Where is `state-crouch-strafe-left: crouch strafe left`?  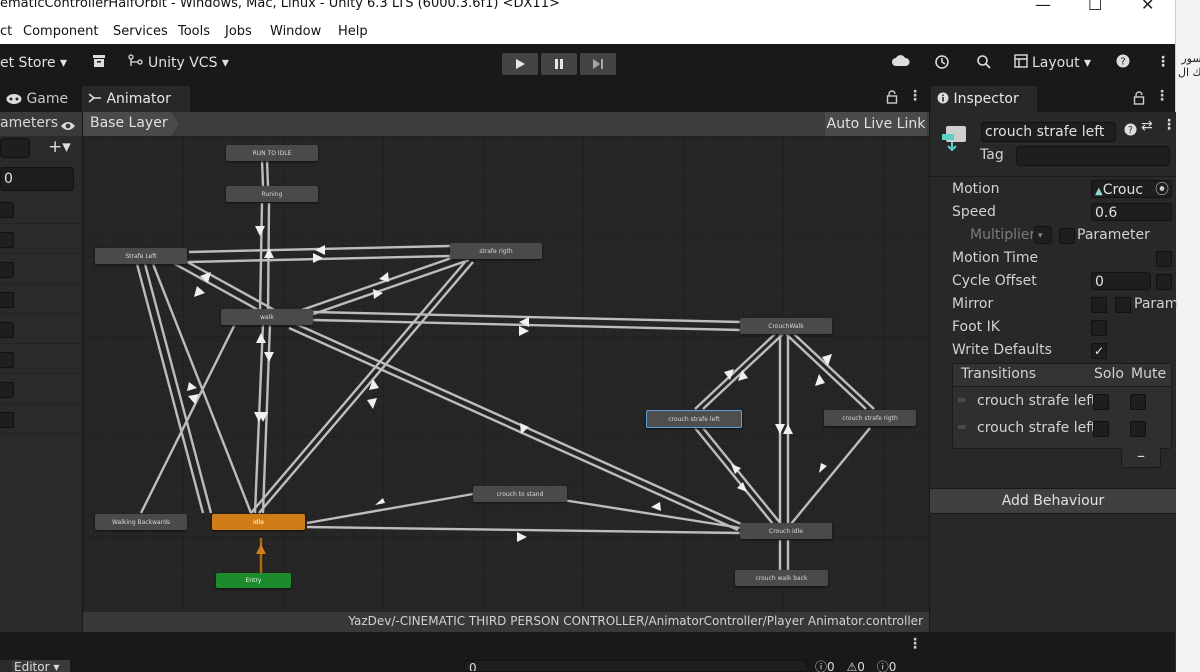 state-crouch-strafe-left: crouch strafe left is located at coordinates (694, 419).